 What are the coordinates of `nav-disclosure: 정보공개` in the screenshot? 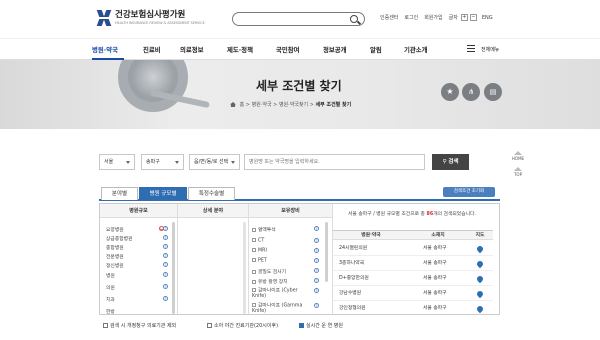 It's located at (335, 49).